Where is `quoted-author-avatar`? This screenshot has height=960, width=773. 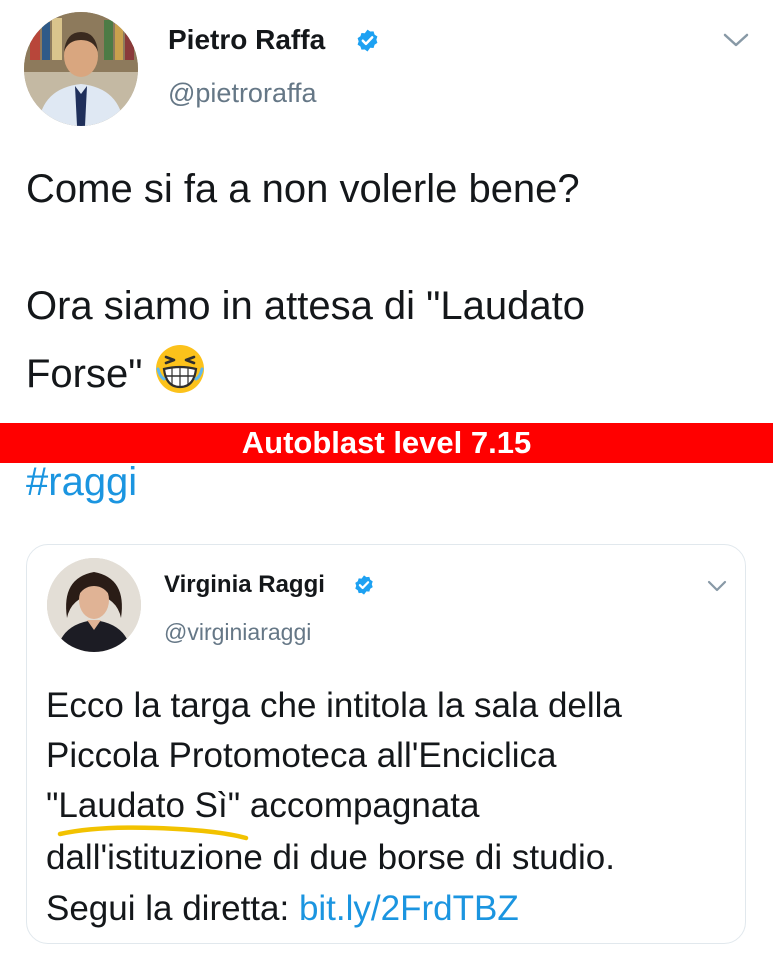
quoted-author-avatar is located at coordinates (94, 605).